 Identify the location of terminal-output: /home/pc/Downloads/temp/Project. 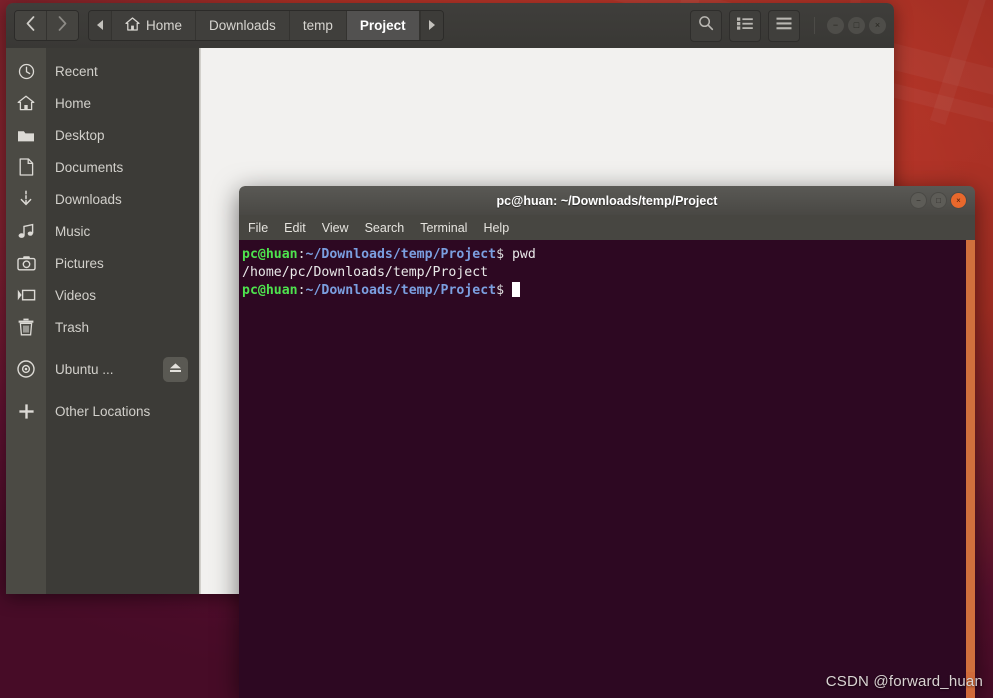
(365, 272).